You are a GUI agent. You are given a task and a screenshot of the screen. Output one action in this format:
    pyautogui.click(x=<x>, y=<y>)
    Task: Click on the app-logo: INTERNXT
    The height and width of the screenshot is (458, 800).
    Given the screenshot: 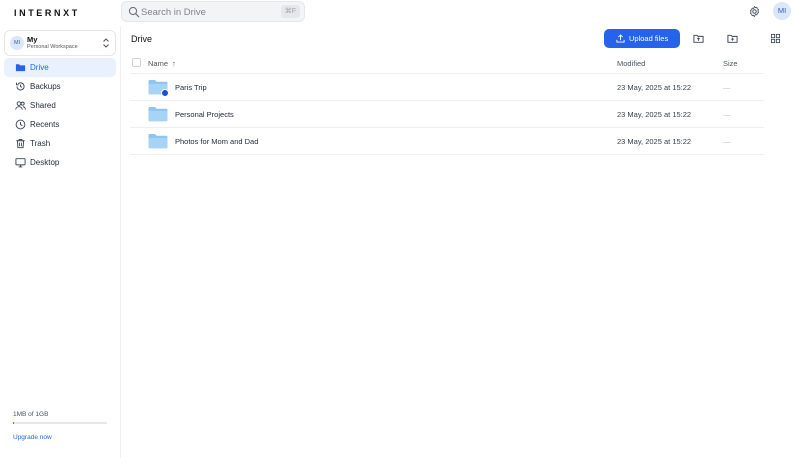 What is the action you would take?
    pyautogui.click(x=47, y=13)
    